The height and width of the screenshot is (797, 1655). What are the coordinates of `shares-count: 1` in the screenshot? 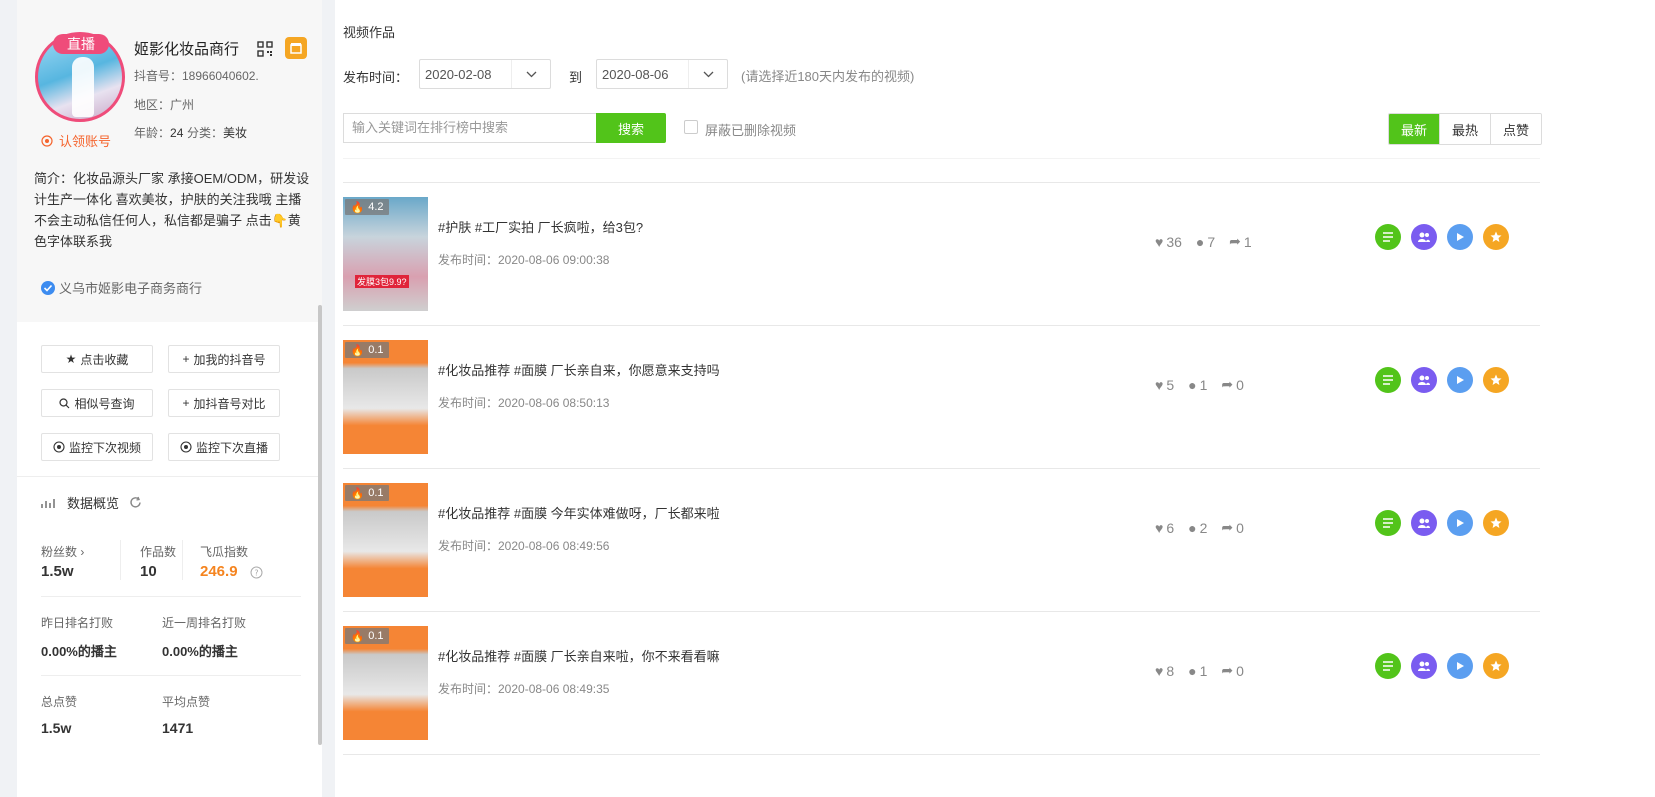 It's located at (1247, 241).